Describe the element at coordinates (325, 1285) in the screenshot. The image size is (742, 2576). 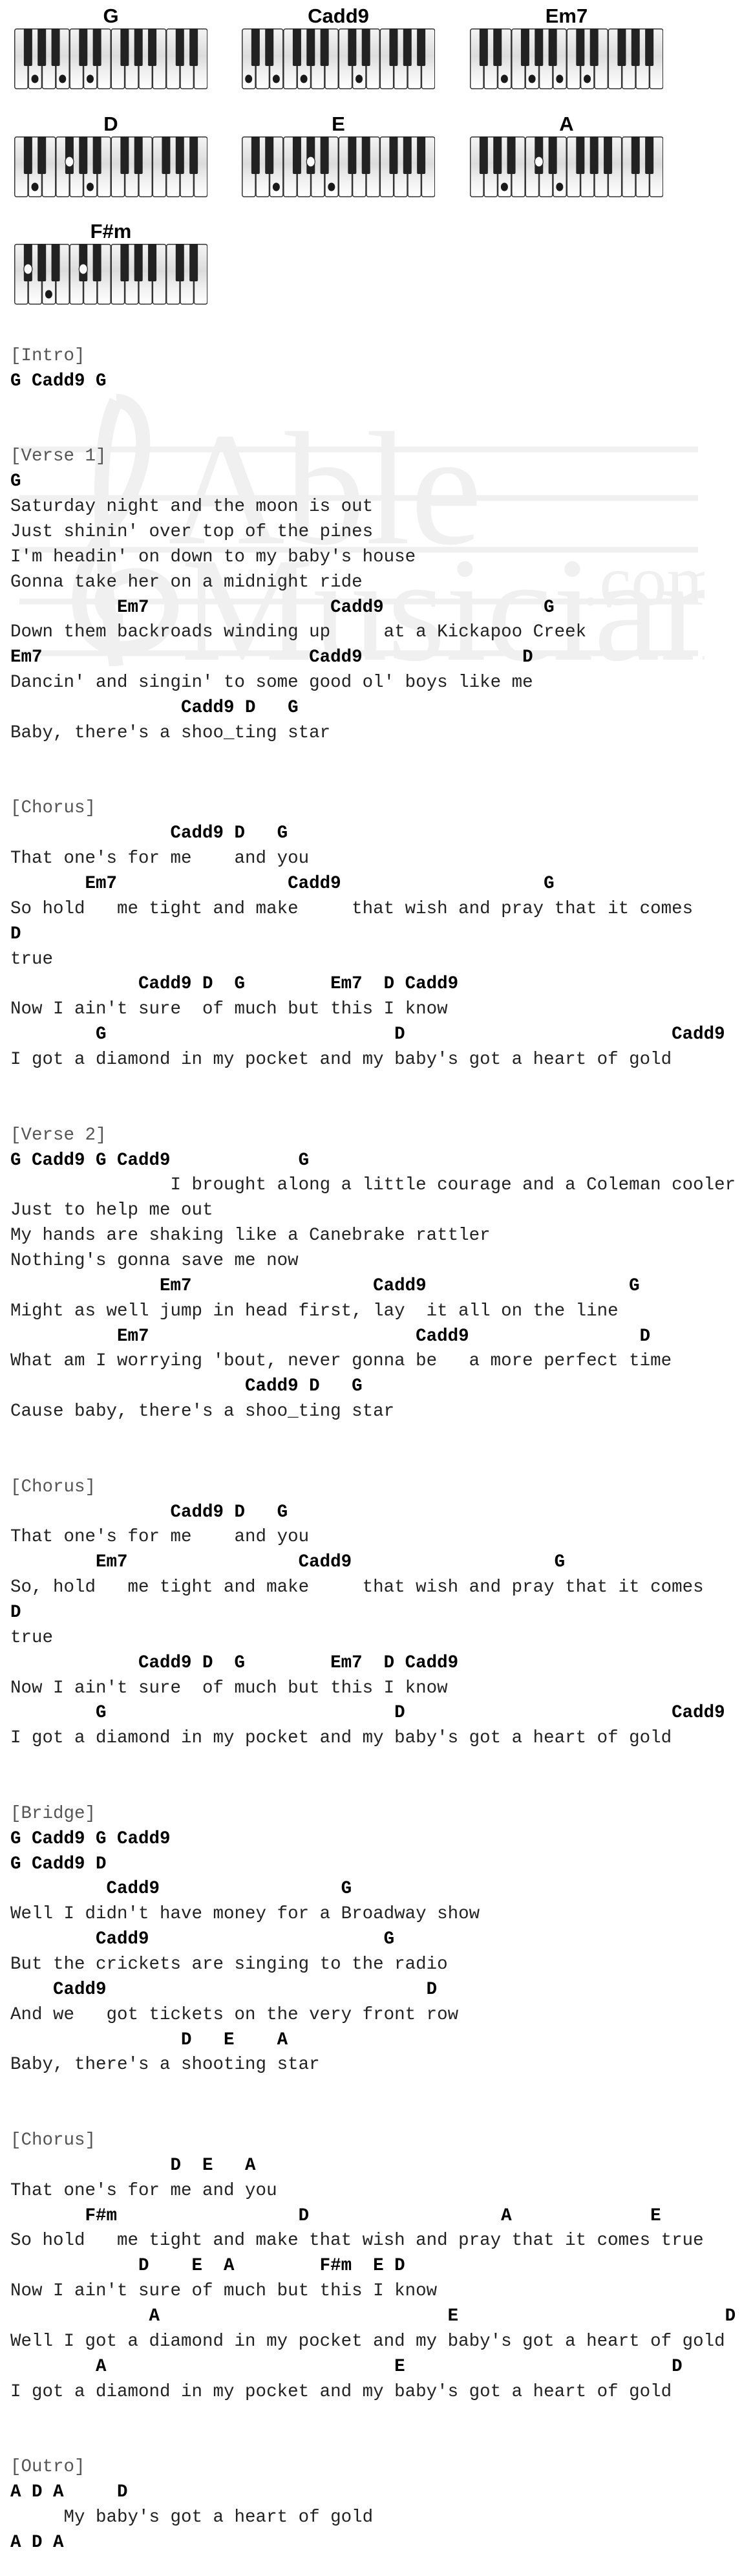
I see `chord-line: Em7 Cadd9 G` at that location.